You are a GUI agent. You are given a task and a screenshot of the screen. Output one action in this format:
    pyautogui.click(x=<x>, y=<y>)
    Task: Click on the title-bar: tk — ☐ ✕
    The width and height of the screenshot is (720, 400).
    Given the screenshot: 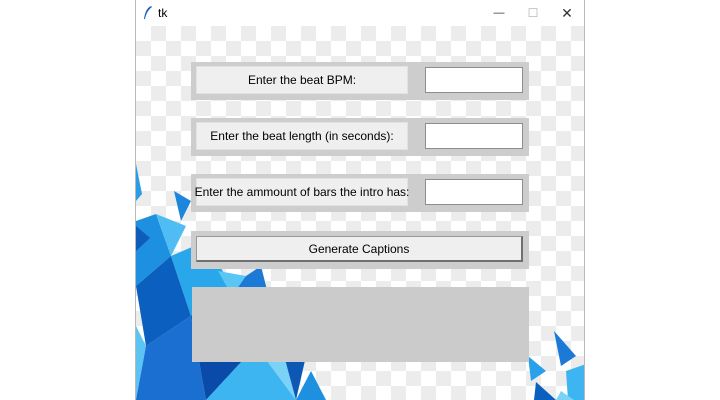 What is the action you would take?
    pyautogui.click(x=360, y=13)
    